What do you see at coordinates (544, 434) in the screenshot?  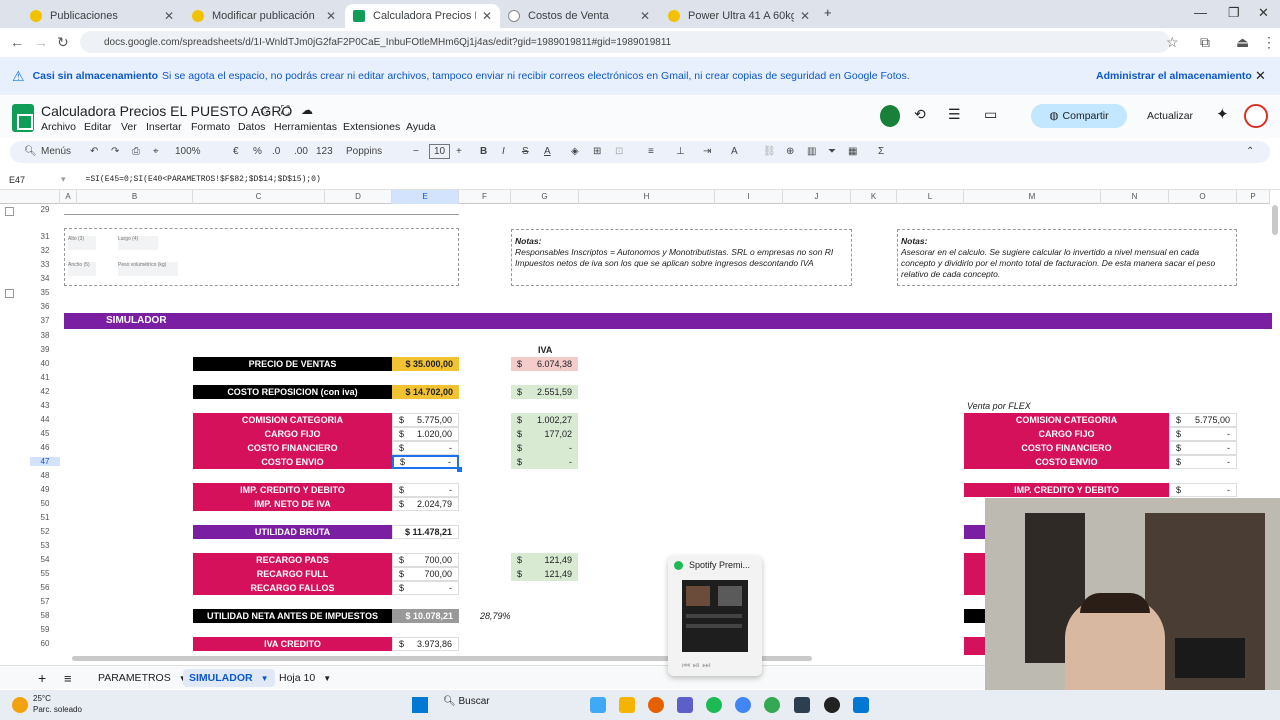 I see `cargo-iva-cell: $177,02` at bounding box center [544, 434].